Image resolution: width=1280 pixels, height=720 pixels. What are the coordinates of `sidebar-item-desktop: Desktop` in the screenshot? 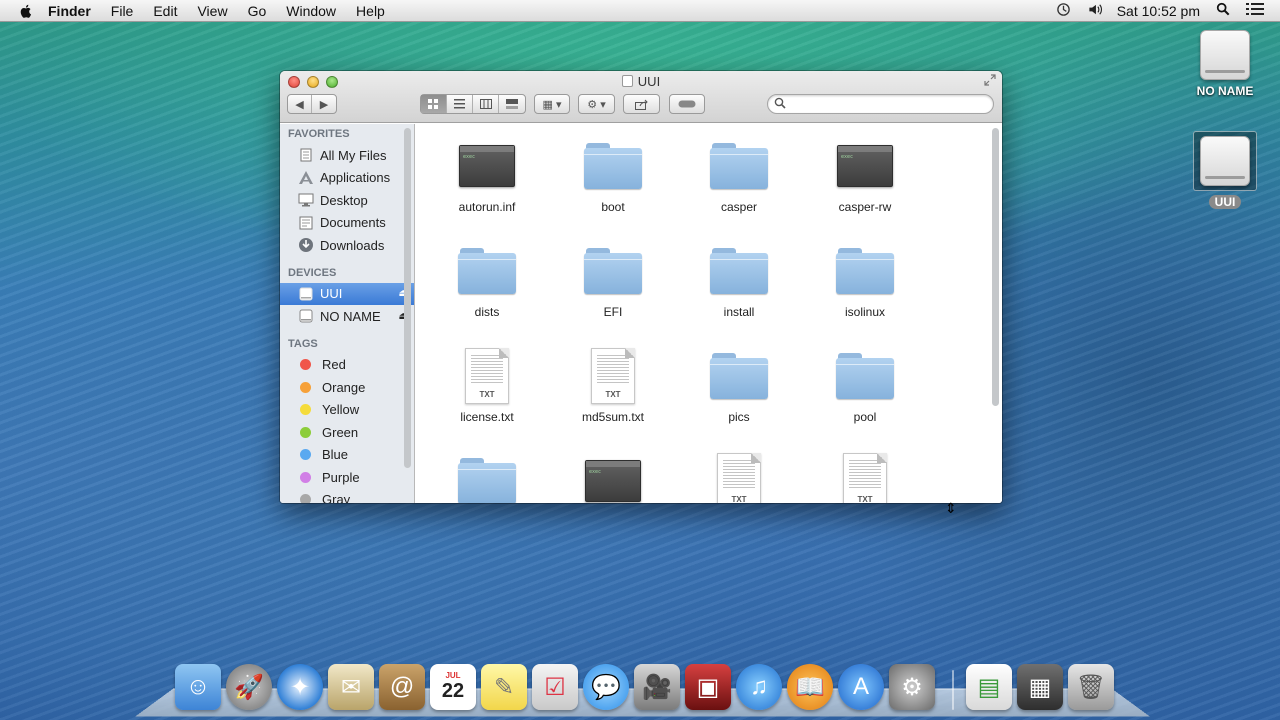 It's located at (347, 200).